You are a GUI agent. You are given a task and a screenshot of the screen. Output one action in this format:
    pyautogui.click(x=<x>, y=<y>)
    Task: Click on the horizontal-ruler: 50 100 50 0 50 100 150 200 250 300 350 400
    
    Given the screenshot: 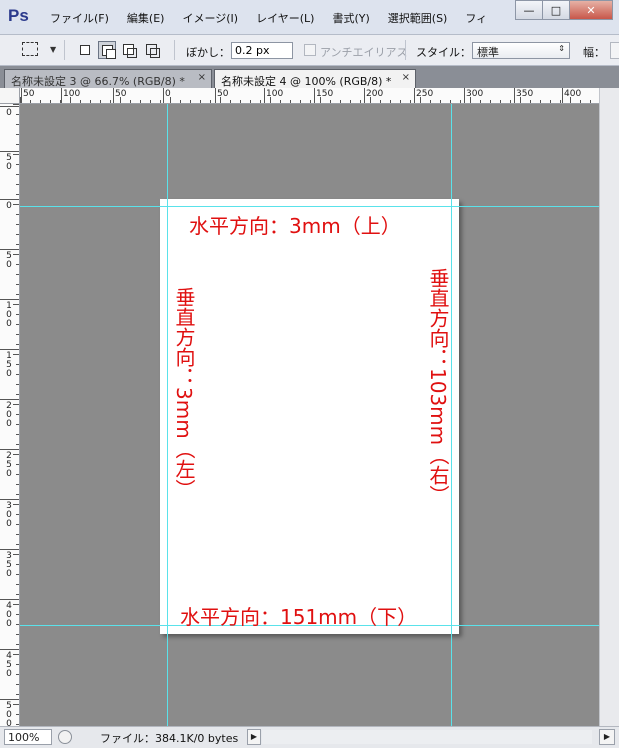 What is the action you would take?
    pyautogui.click(x=309, y=96)
    